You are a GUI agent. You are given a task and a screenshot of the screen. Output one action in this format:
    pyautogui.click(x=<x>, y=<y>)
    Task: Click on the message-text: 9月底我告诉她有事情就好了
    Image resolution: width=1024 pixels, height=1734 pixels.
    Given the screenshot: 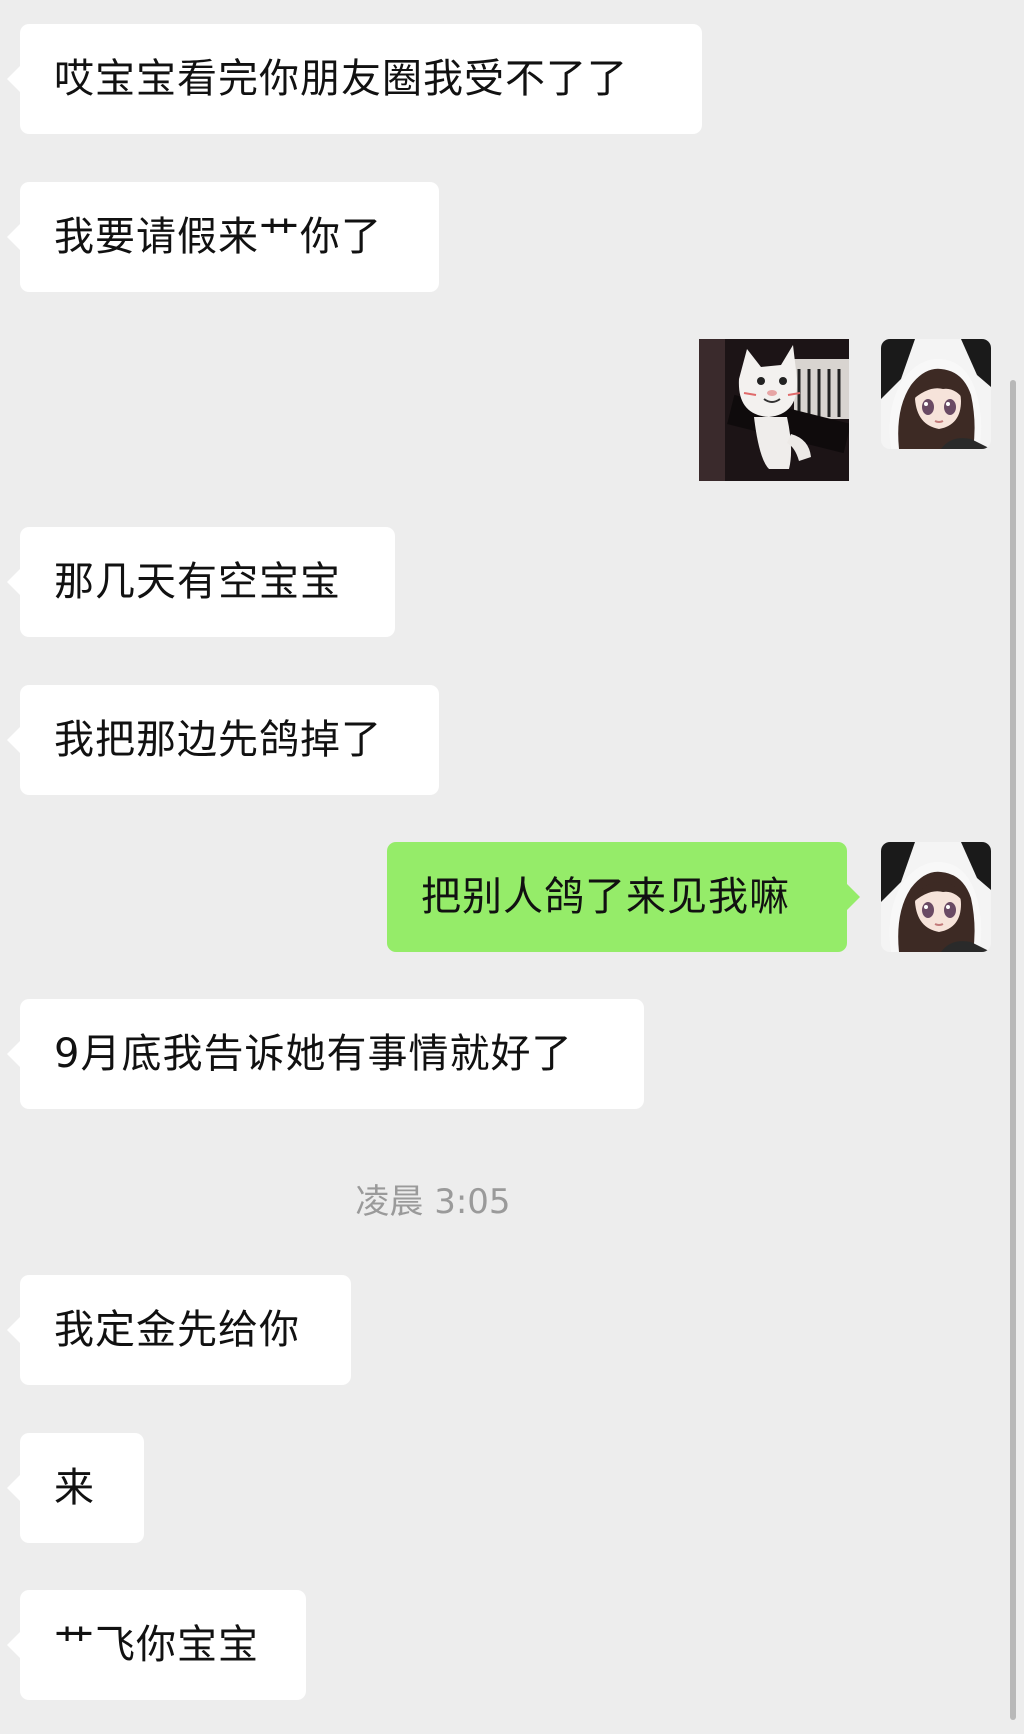 What is the action you would take?
    pyautogui.click(x=313, y=1054)
    